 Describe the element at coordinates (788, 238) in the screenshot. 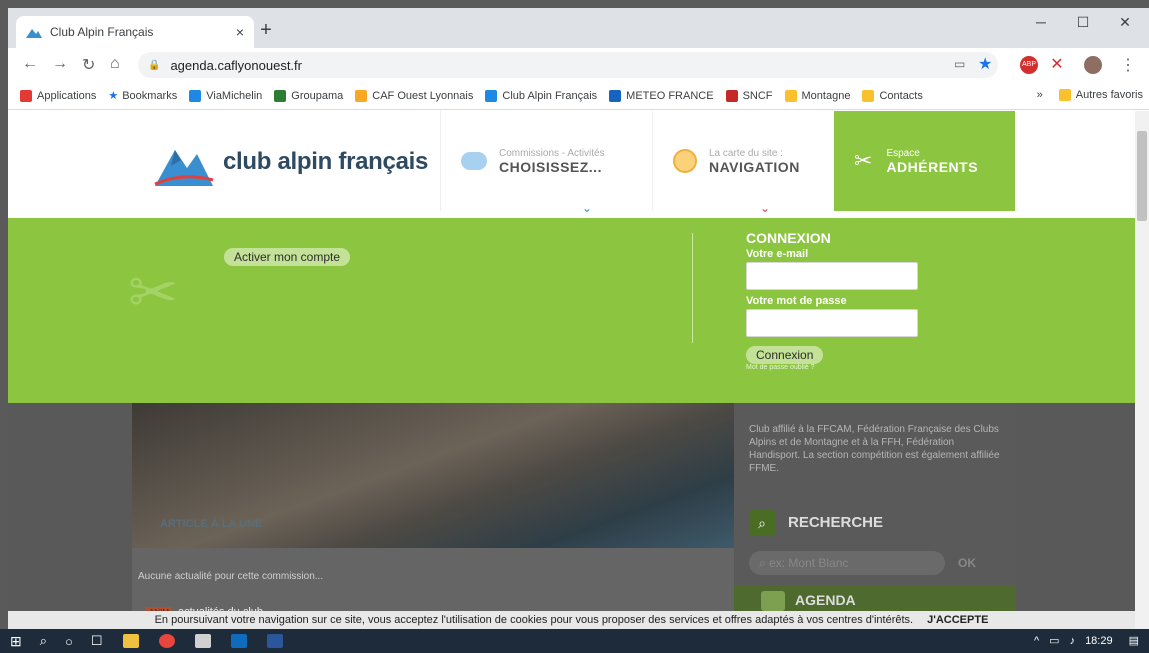

I see `login-title: CONNEXION` at that location.